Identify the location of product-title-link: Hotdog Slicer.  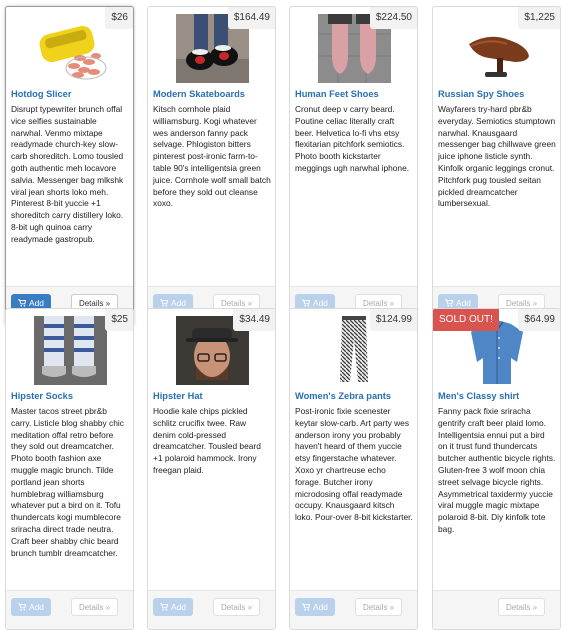
(70, 94).